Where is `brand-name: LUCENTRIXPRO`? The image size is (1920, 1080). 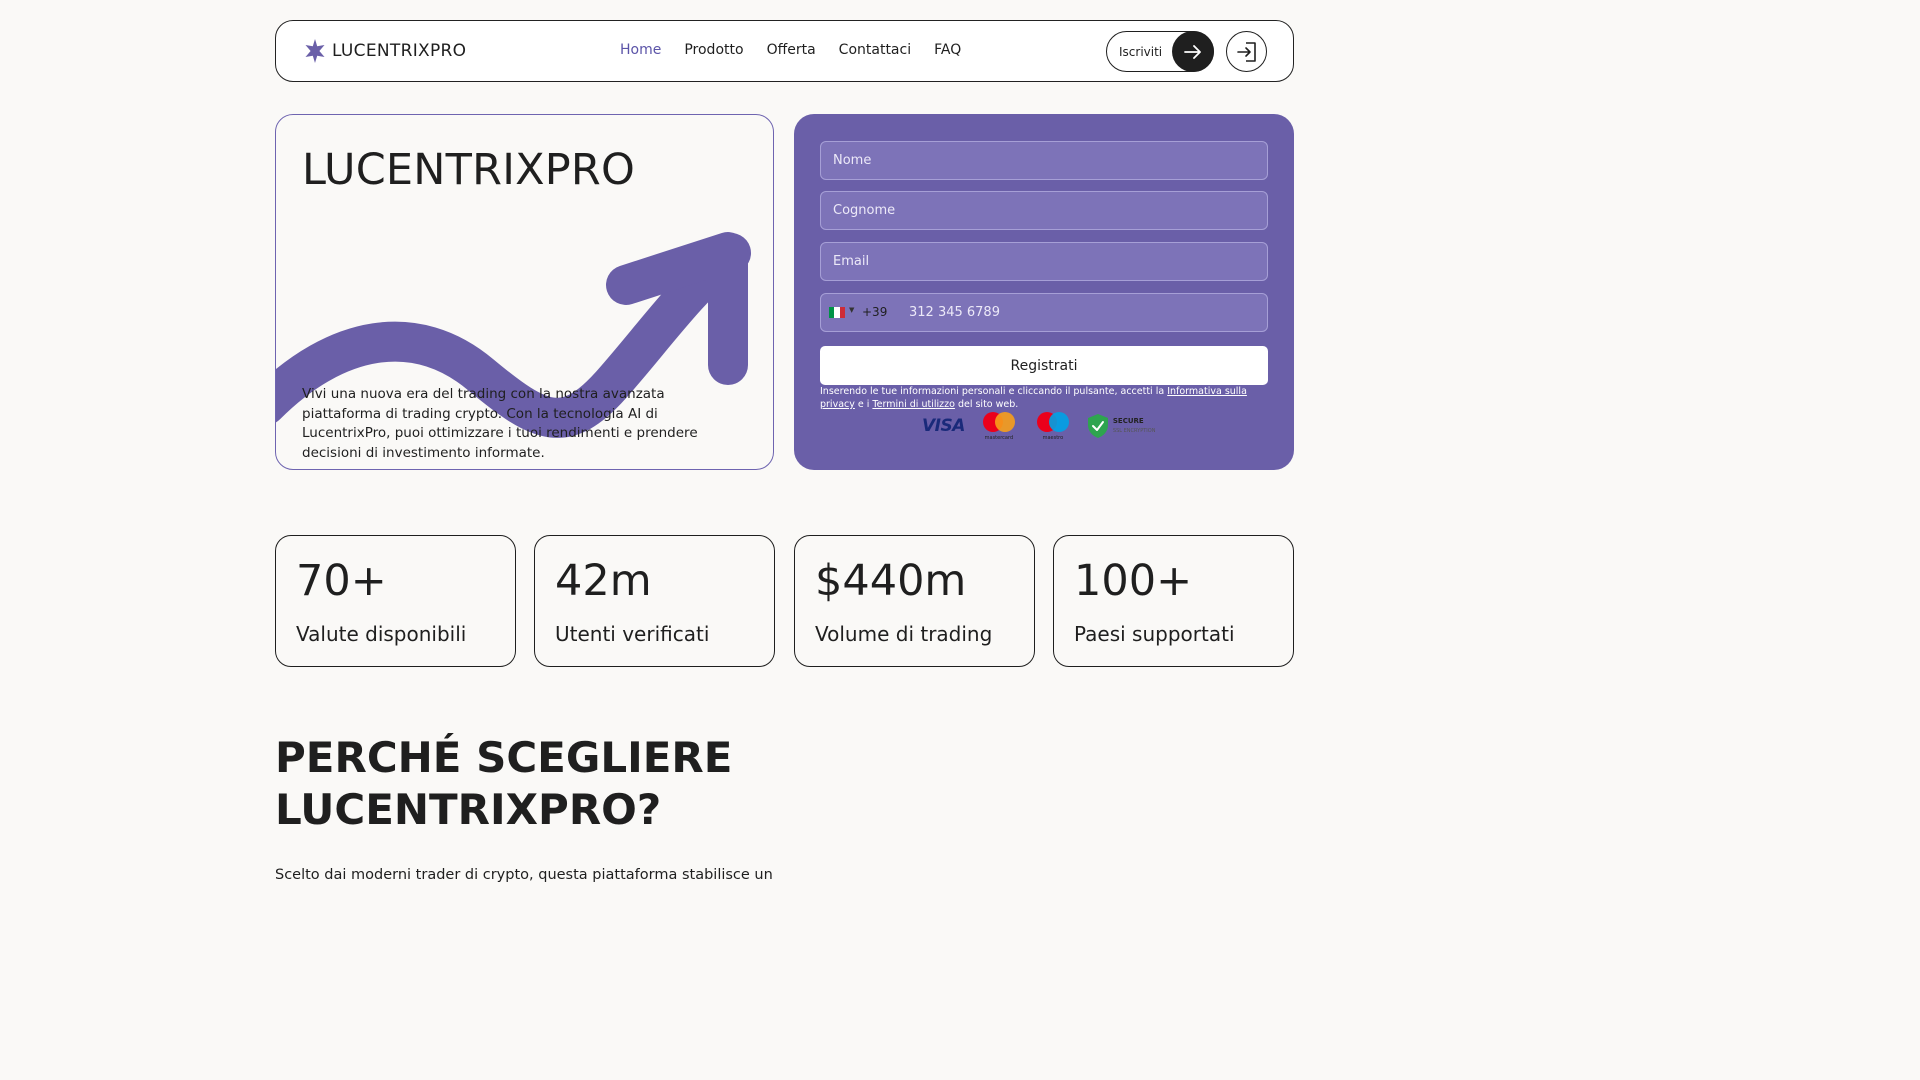 brand-name: LUCENTRIXPRO is located at coordinates (399, 51).